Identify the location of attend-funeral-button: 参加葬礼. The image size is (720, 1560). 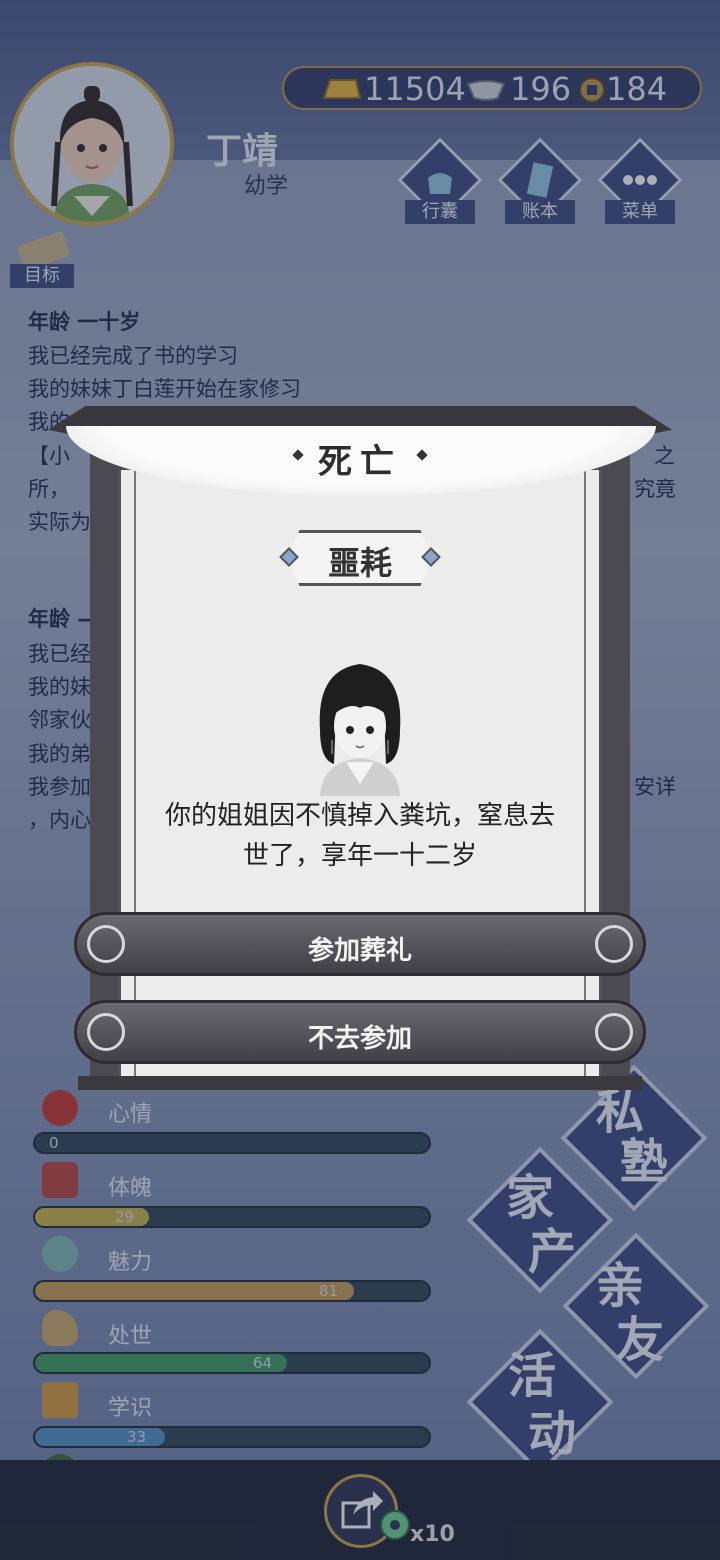
(360, 944).